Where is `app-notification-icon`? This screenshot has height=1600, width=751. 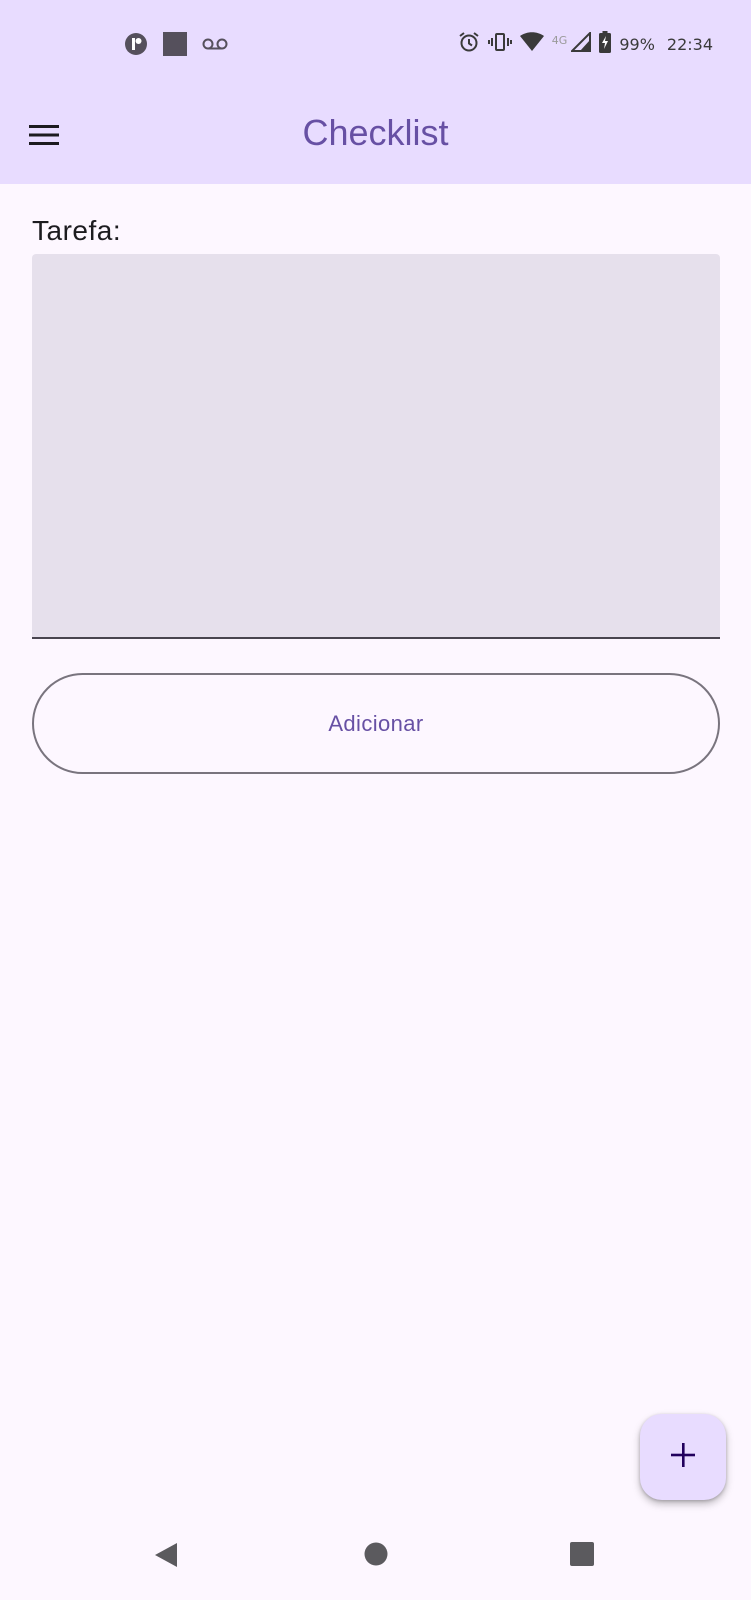 app-notification-icon is located at coordinates (136, 46).